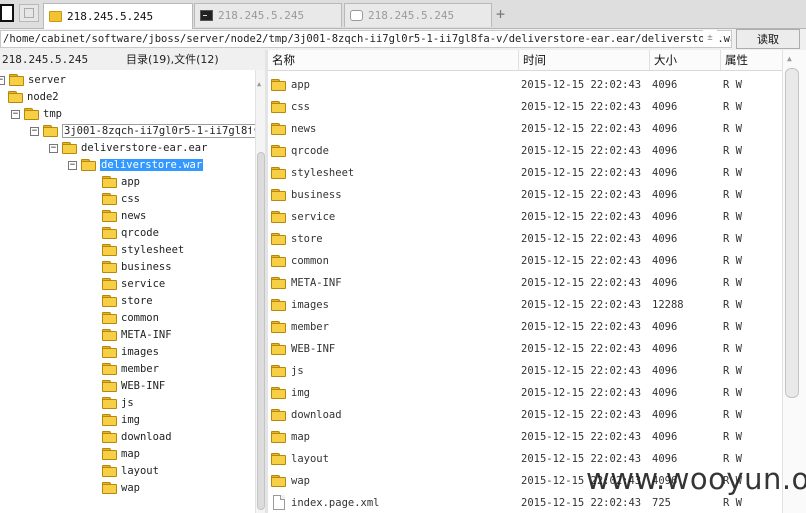 This screenshot has height=513, width=806. I want to click on tree-node: WEB-INF, so click(133, 386).